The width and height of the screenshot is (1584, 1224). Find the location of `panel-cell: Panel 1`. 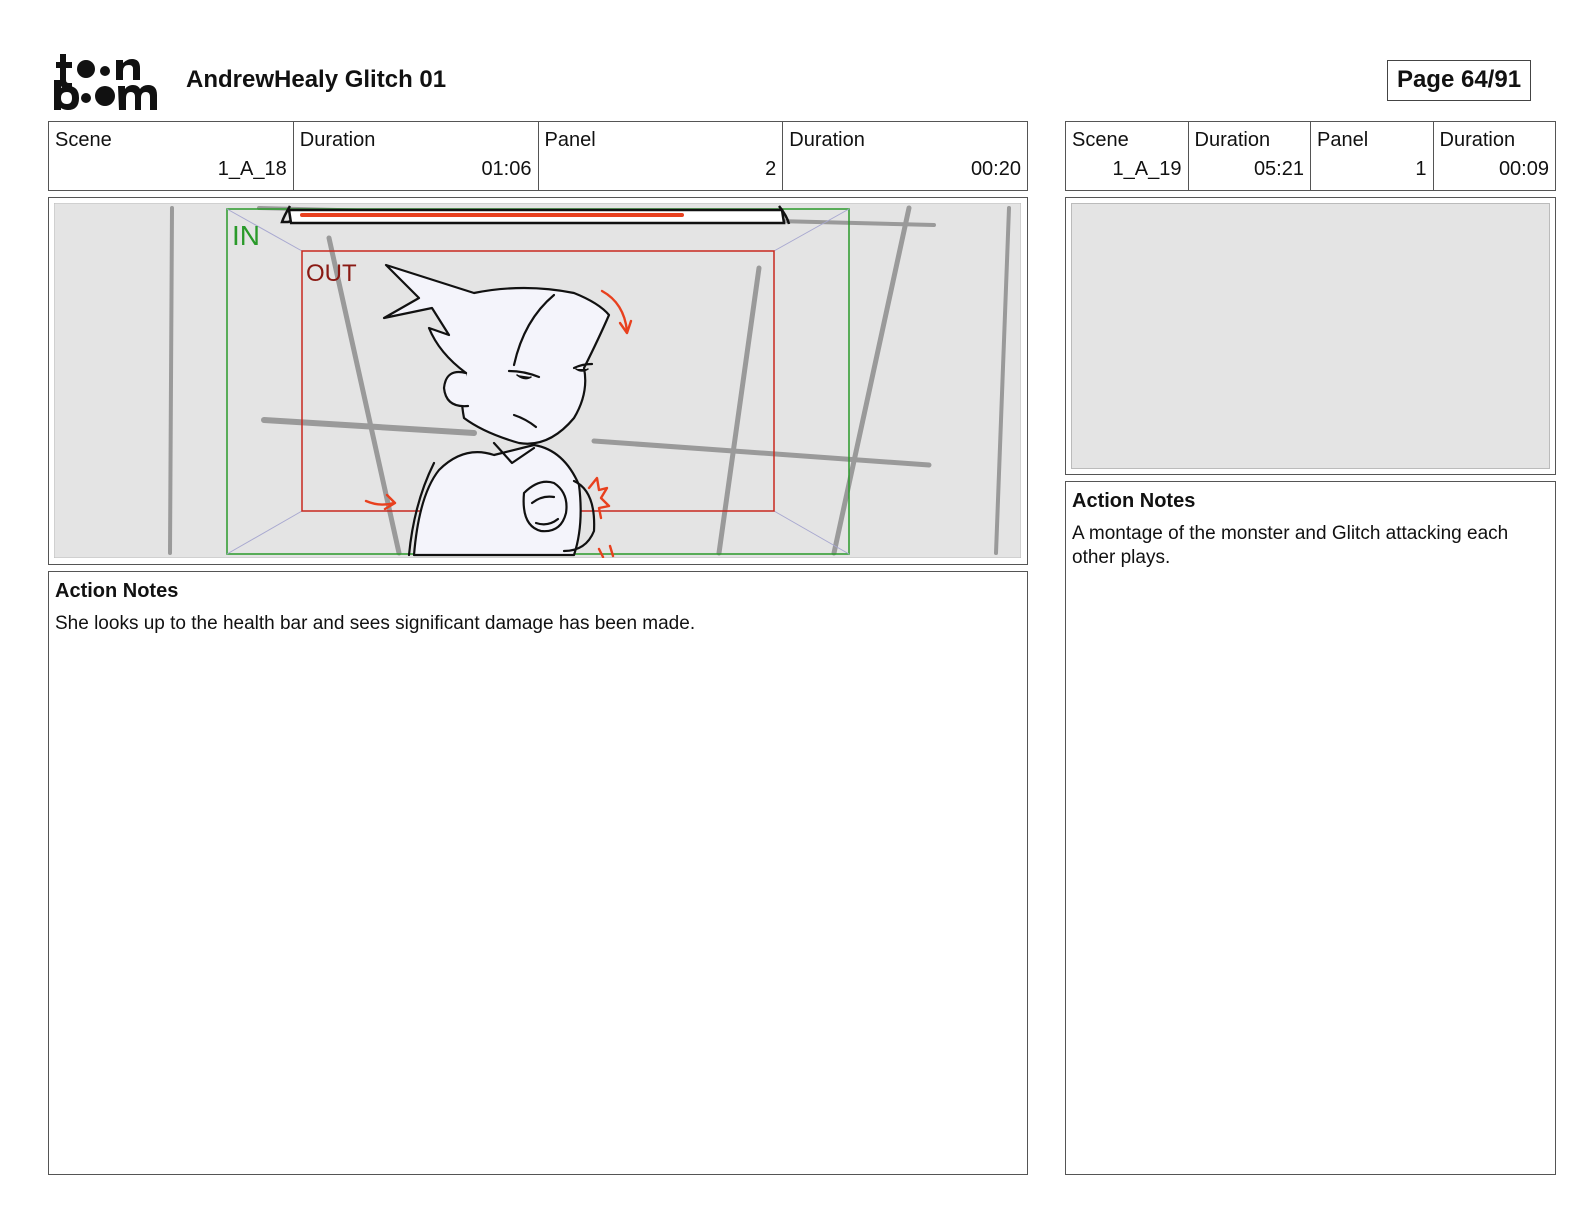

panel-cell: Panel 1 is located at coordinates (1371, 156).